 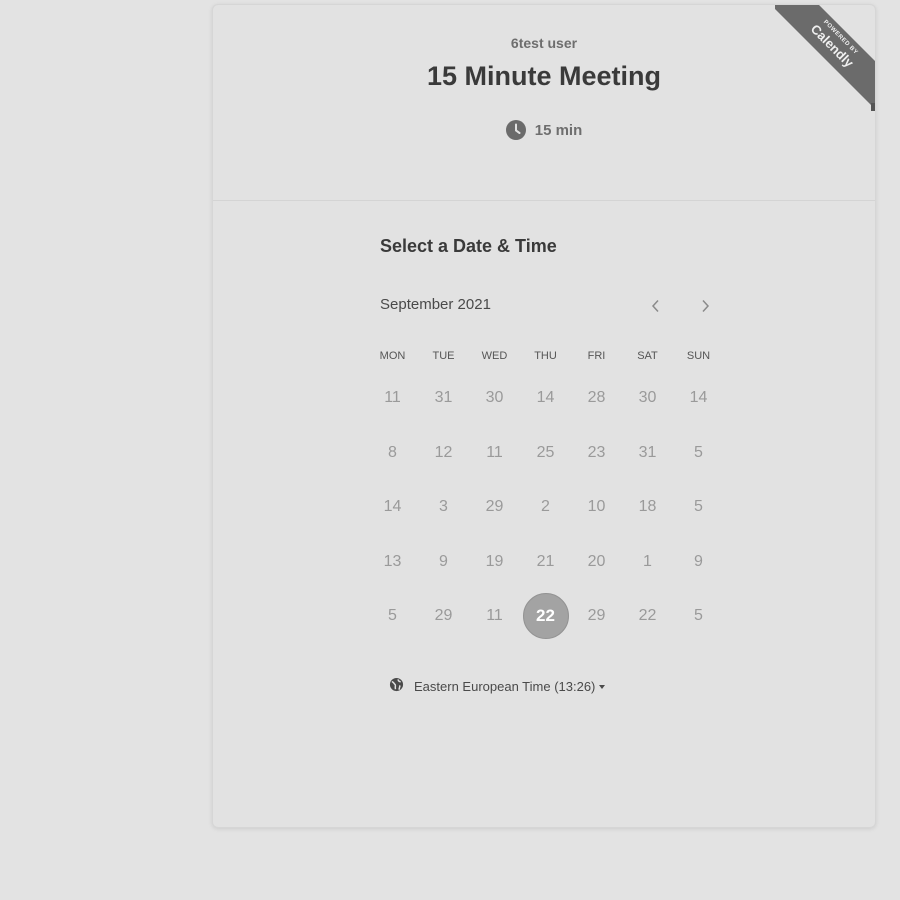 I want to click on weekday-mon: MON, so click(x=392, y=356).